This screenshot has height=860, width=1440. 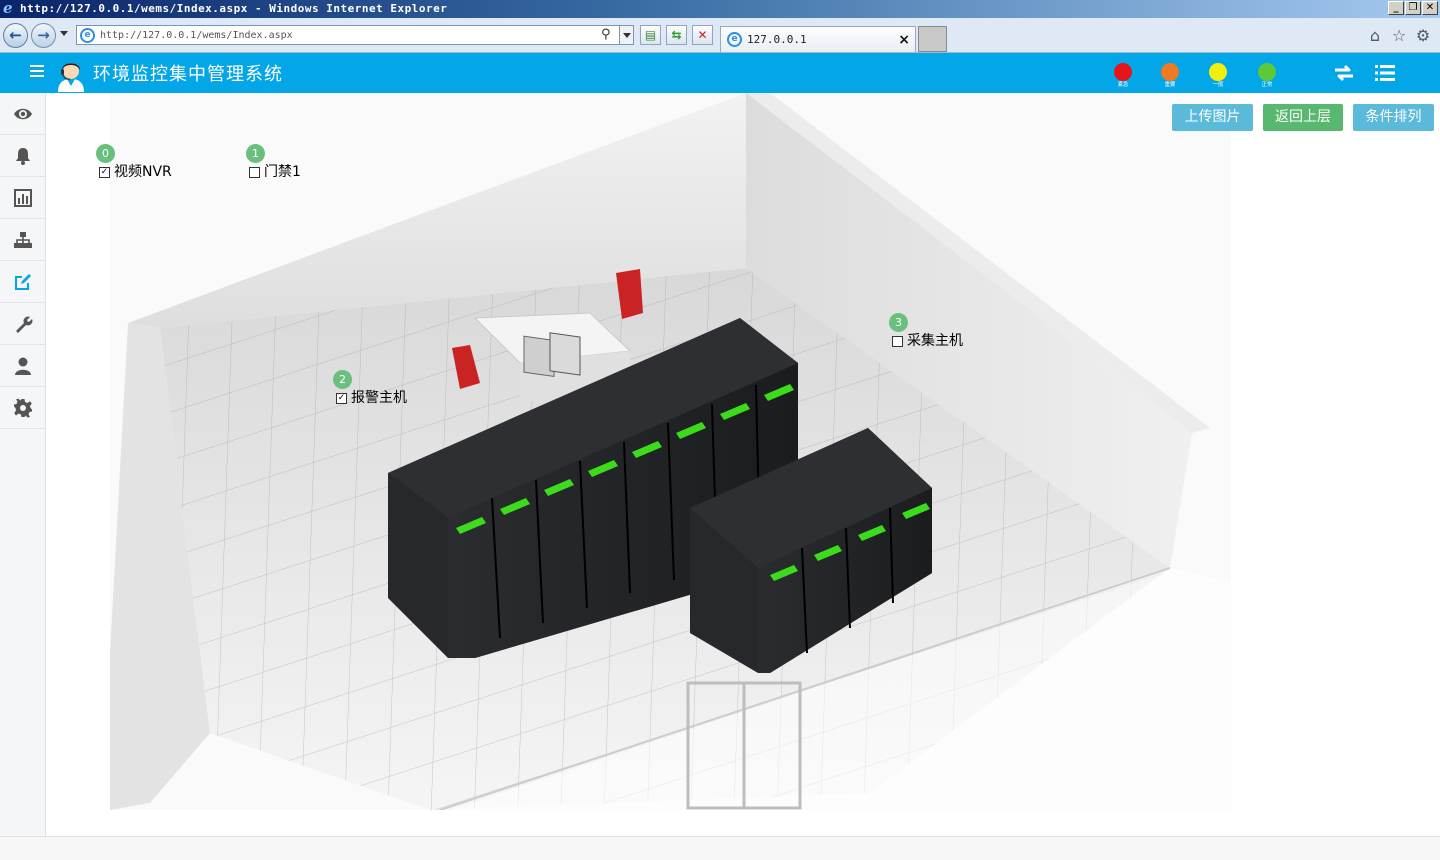 I want to click on status-light-important: 重要, so click(x=1170, y=76).